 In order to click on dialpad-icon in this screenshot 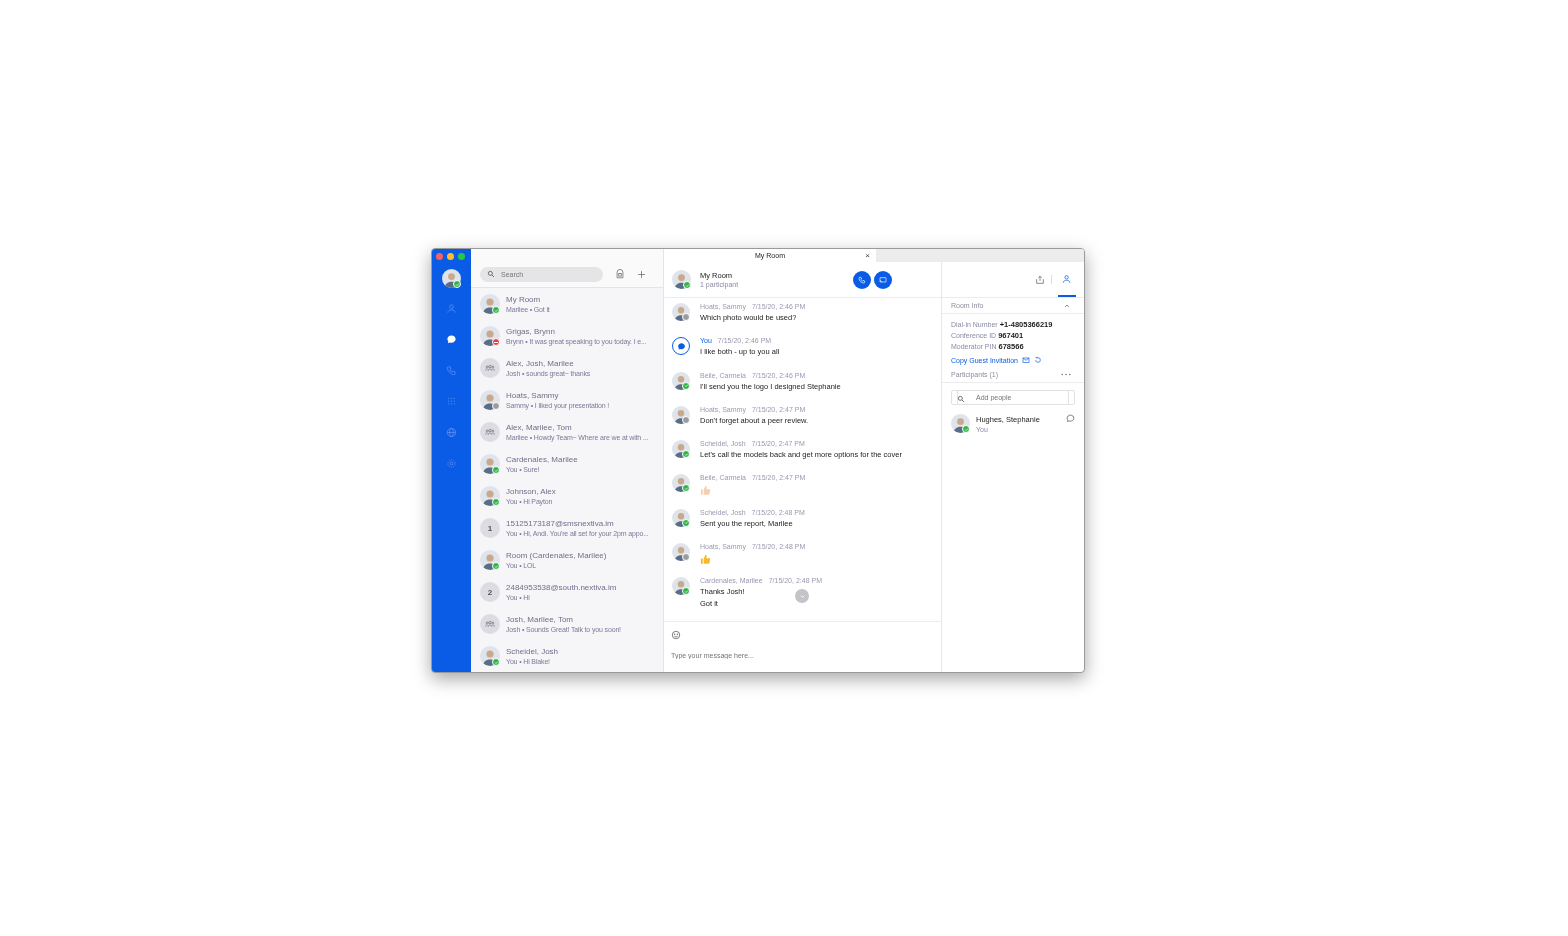, I will do `click(451, 401)`.